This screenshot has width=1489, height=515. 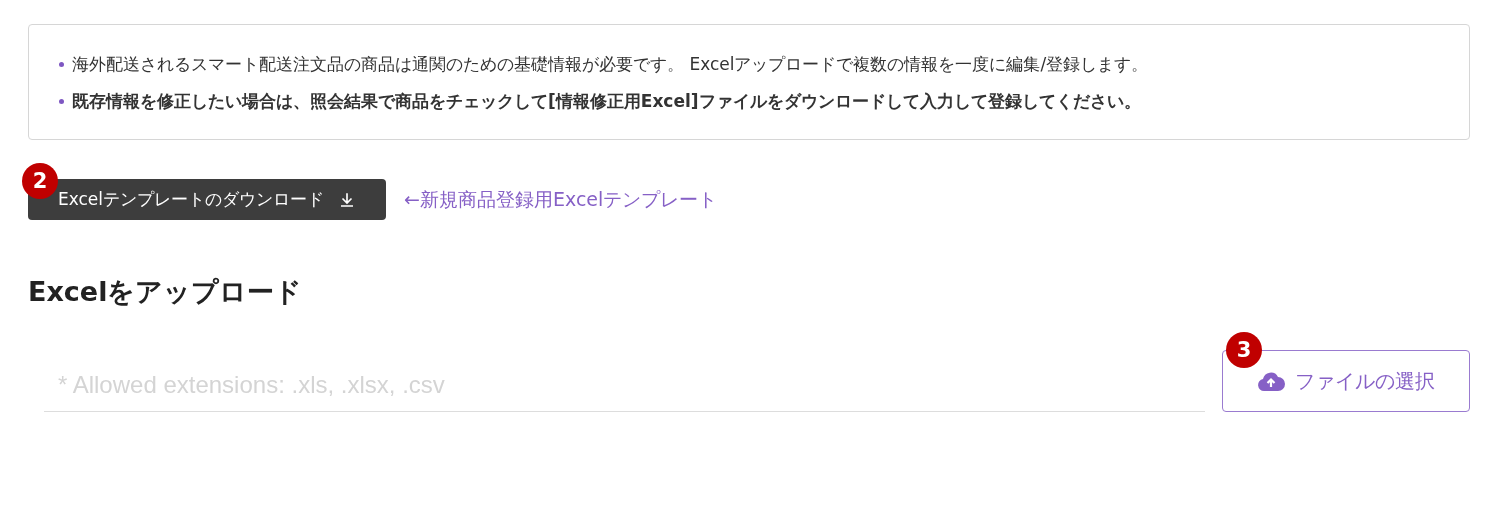 What do you see at coordinates (1271, 381) in the screenshot?
I see `cloud-upload-icon` at bounding box center [1271, 381].